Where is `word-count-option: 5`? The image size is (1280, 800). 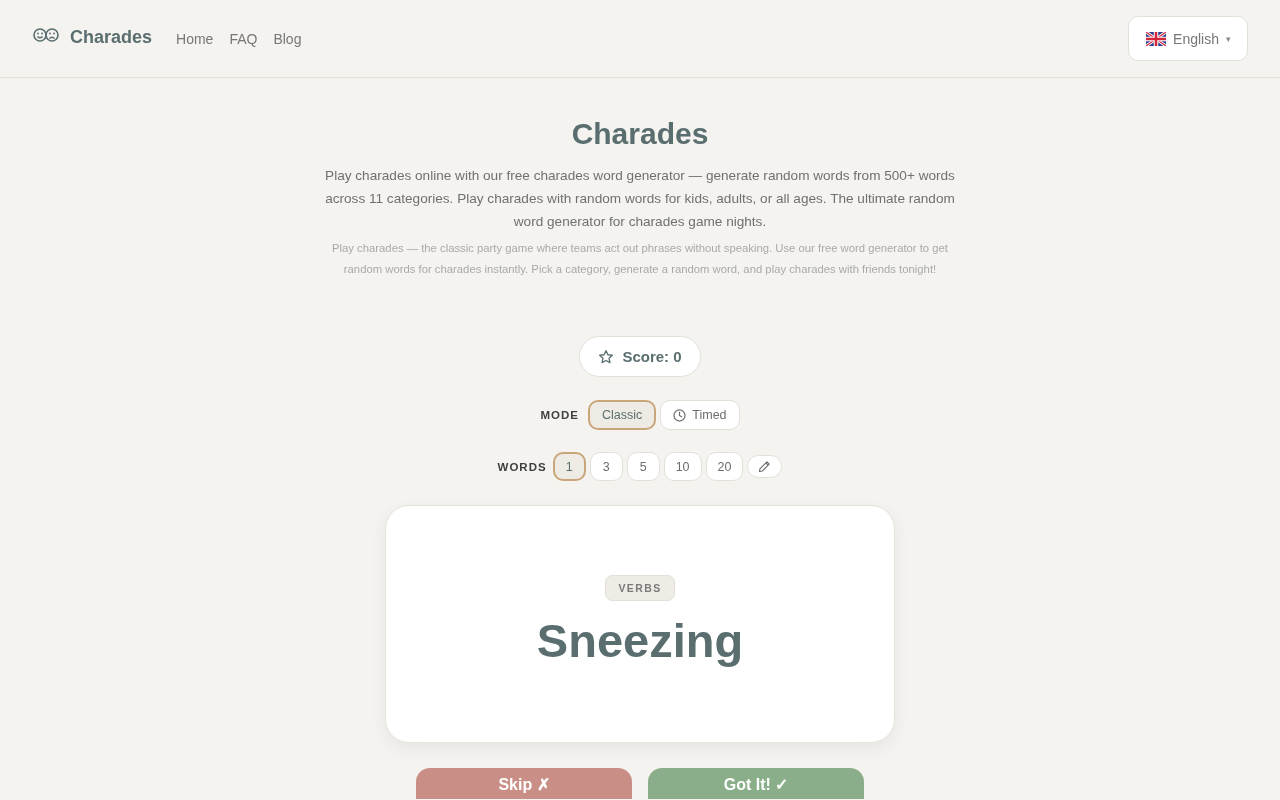
word-count-option: 5 is located at coordinates (643, 466).